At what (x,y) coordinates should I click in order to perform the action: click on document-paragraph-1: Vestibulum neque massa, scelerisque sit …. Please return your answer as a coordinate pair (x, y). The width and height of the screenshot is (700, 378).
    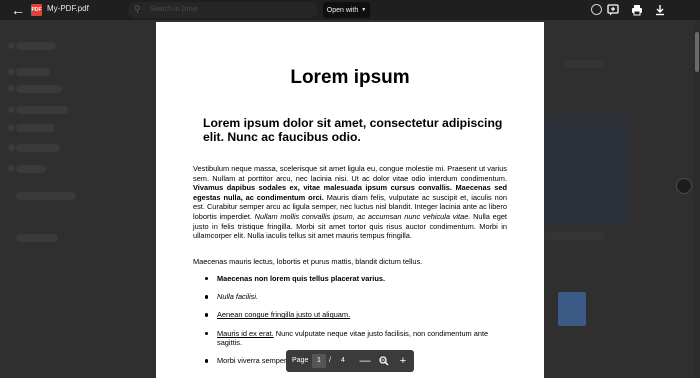
    Looking at the image, I should click on (350, 202).